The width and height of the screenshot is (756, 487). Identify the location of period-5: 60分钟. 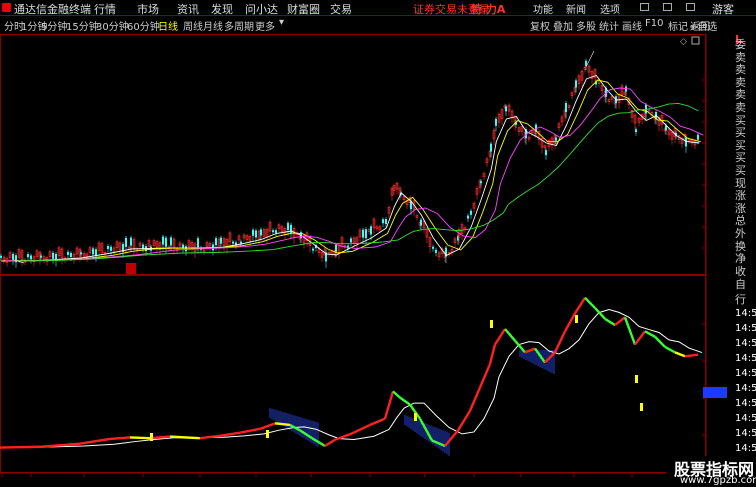
(143, 25).